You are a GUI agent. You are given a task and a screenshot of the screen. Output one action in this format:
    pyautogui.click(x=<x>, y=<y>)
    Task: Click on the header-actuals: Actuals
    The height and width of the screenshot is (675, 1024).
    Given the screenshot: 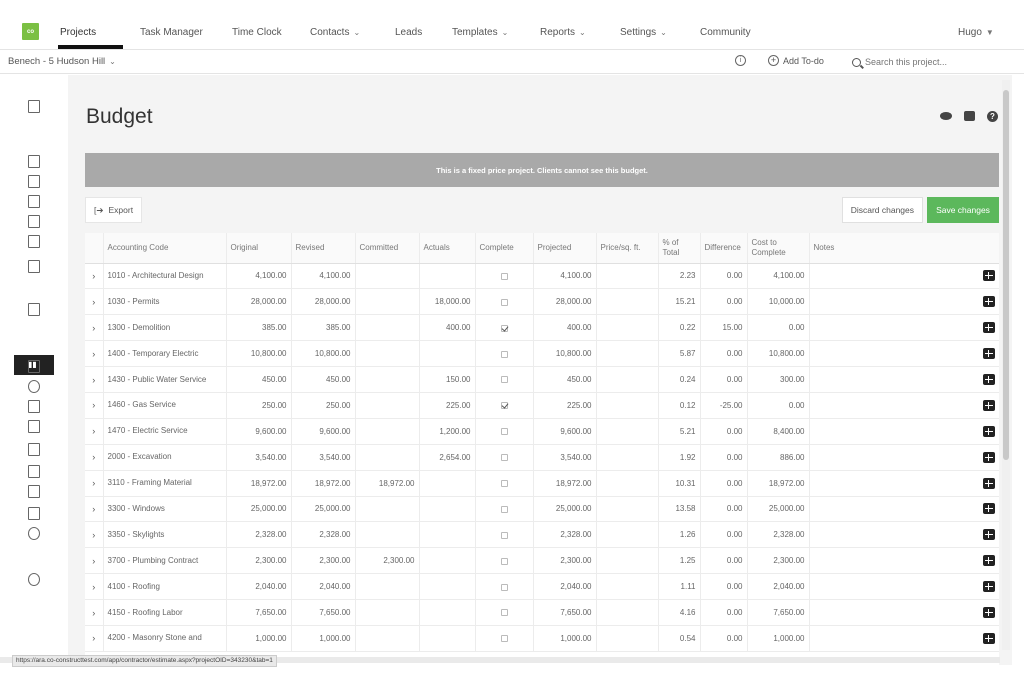 What is the action you would take?
    pyautogui.click(x=447, y=248)
    